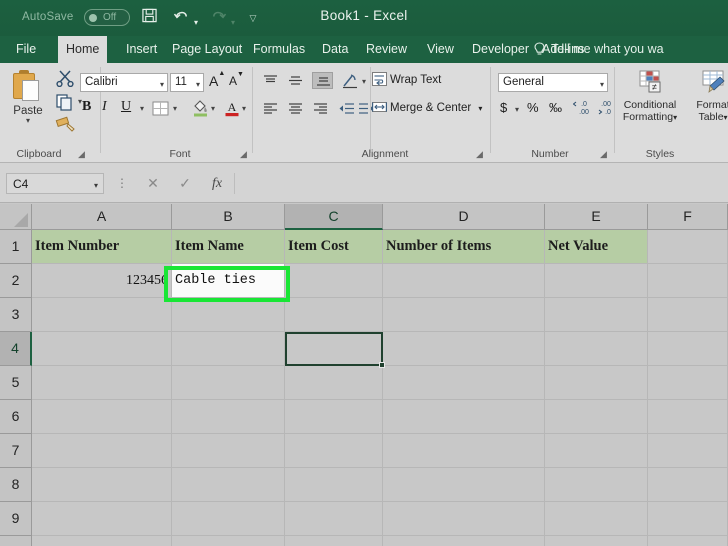 This screenshot has width=728, height=546. I want to click on cell-c10, so click(334, 541).